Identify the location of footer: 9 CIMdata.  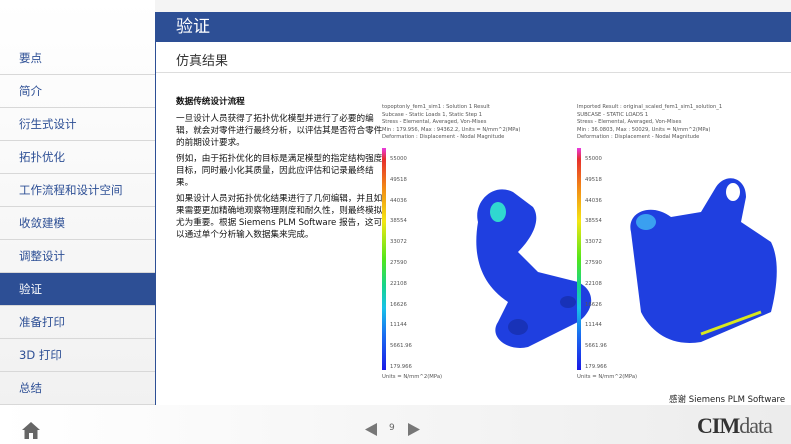
(395, 424).